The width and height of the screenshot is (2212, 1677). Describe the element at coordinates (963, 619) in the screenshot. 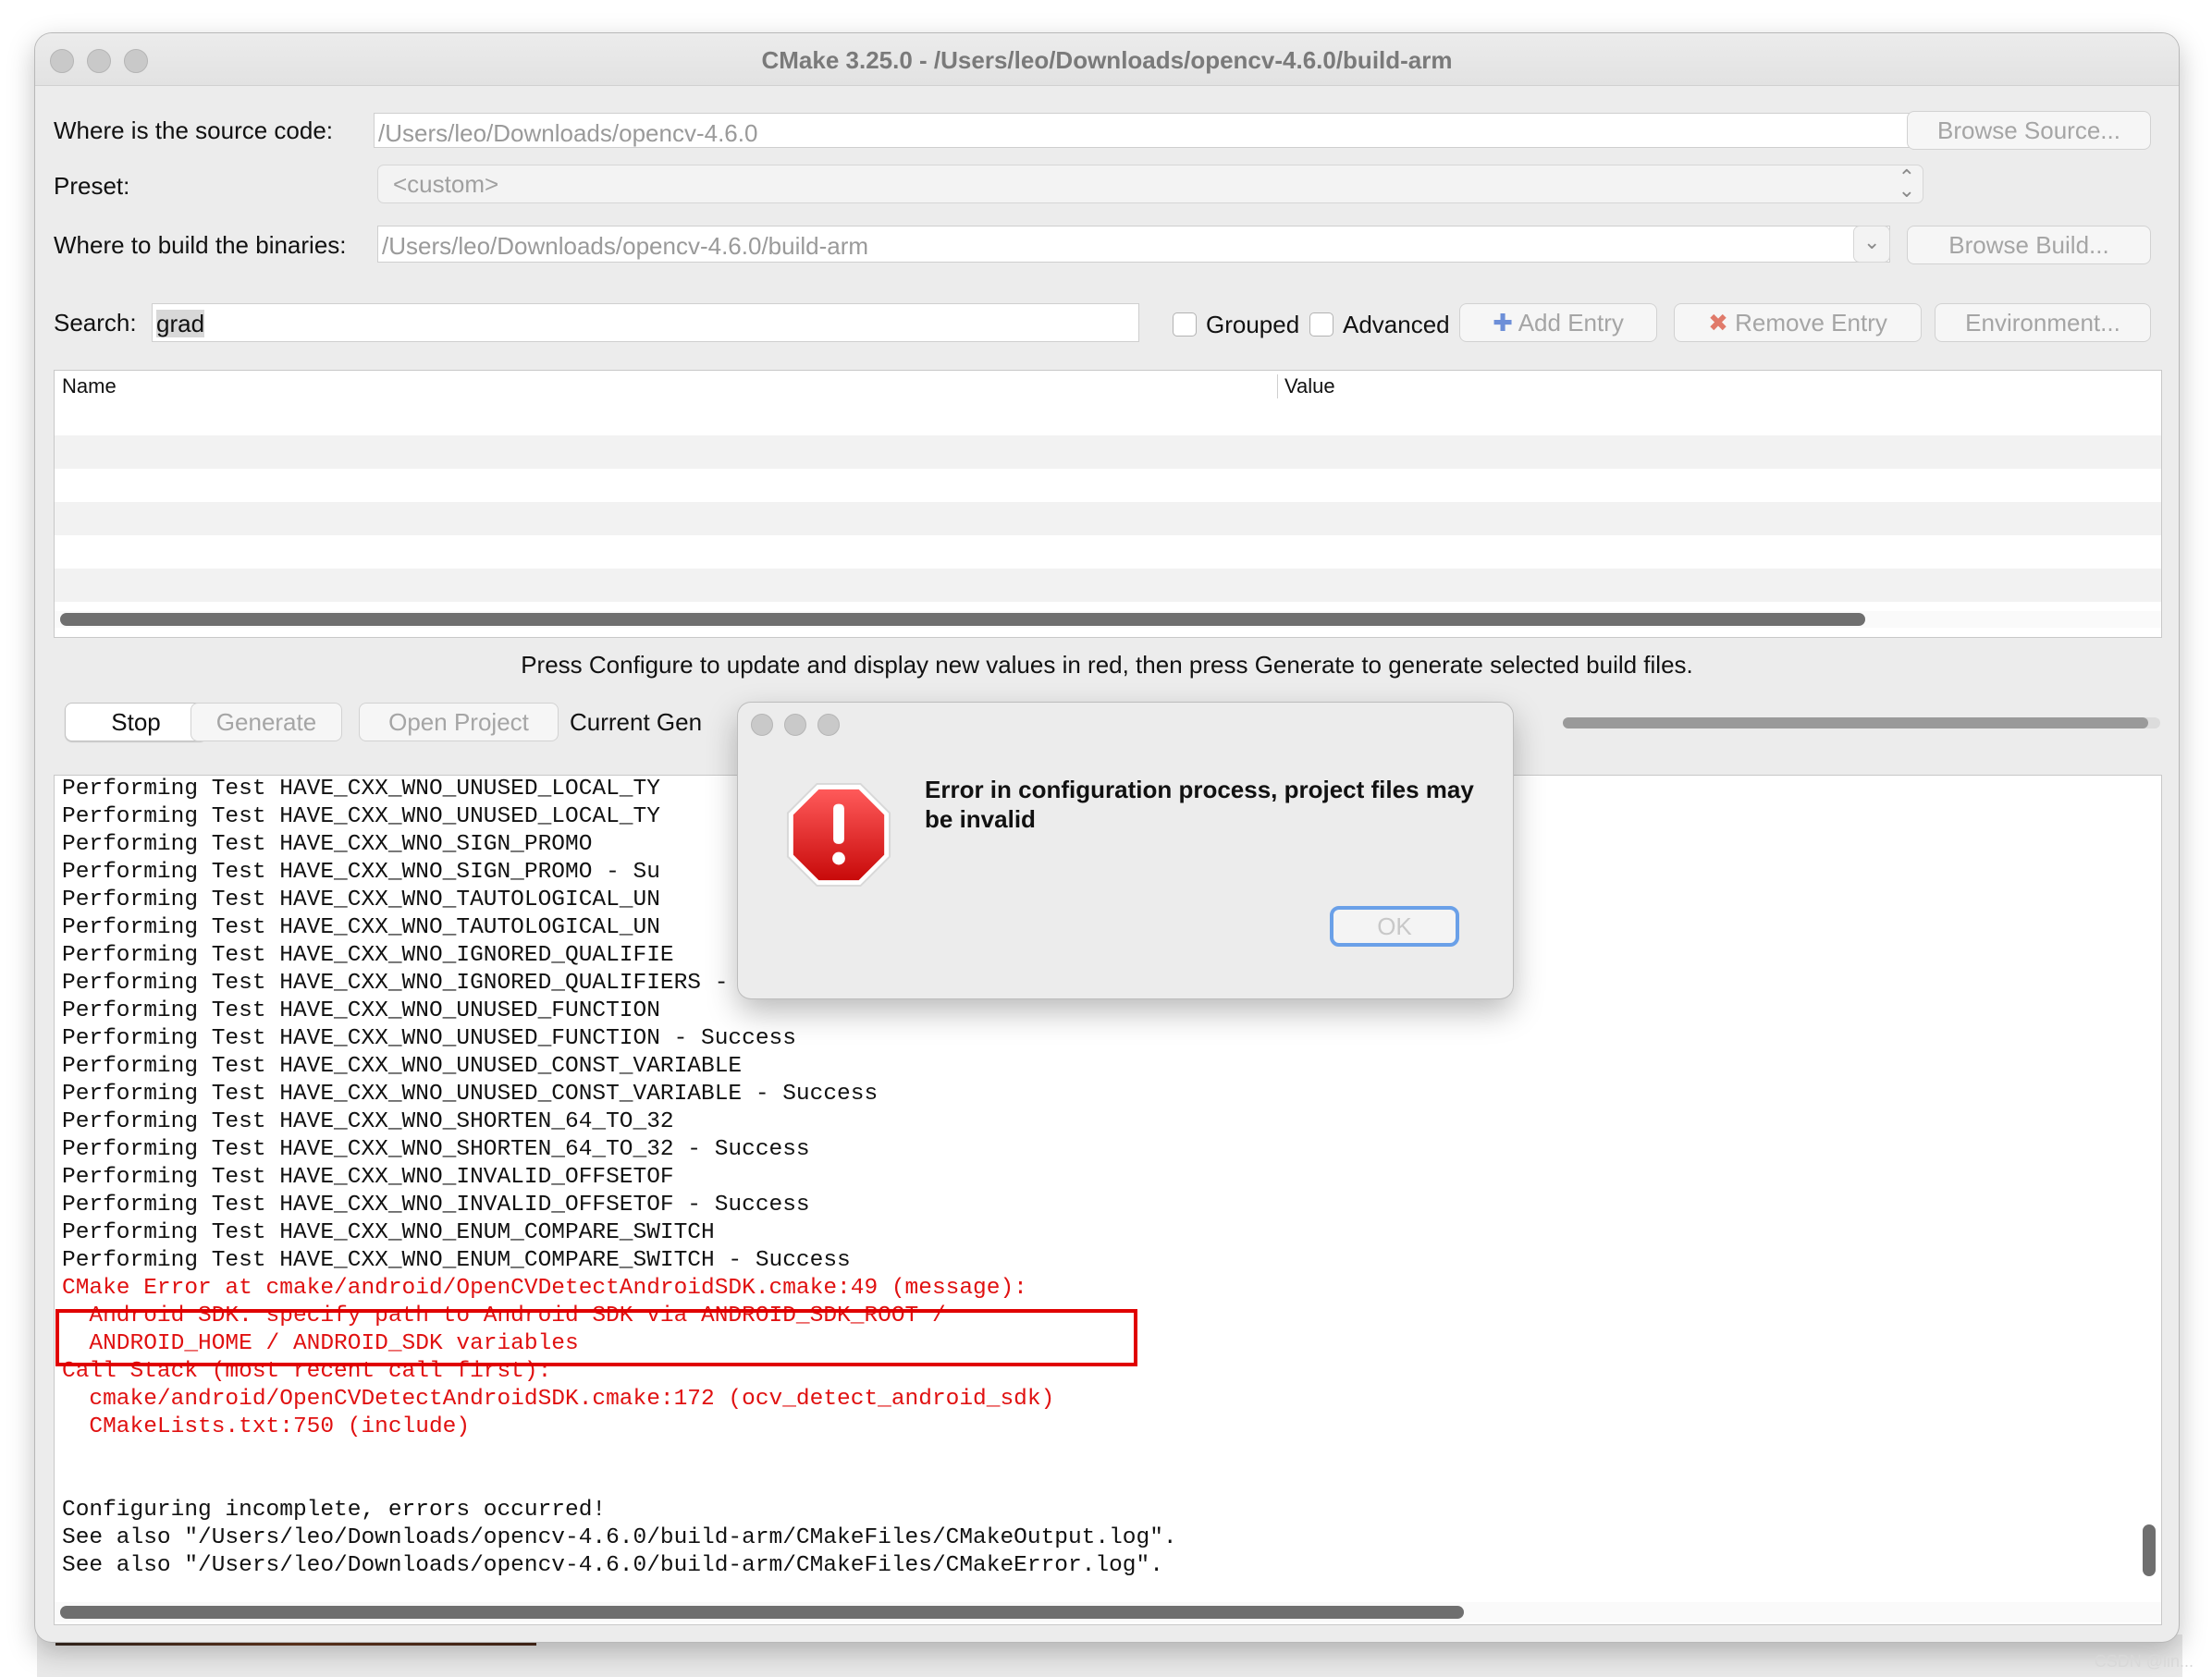

I see `table-hscroll-thumb` at that location.